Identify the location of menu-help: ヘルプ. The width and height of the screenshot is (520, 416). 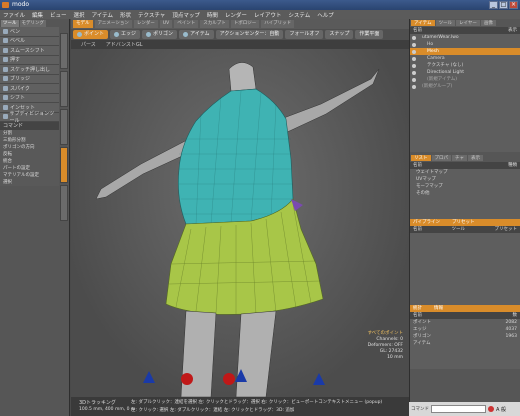
(325, 15).